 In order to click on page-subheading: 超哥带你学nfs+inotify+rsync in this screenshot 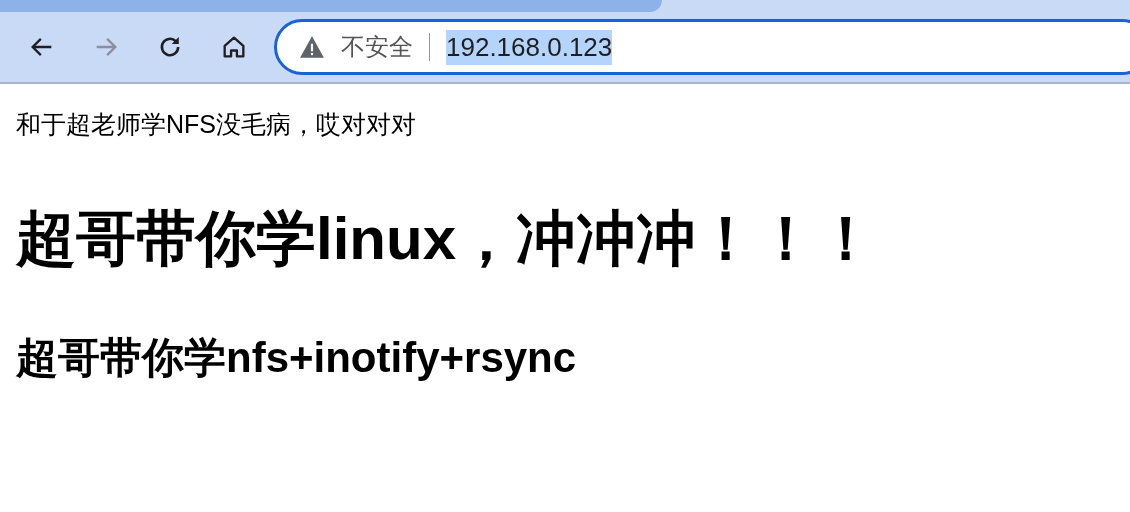, I will do `click(297, 358)`.